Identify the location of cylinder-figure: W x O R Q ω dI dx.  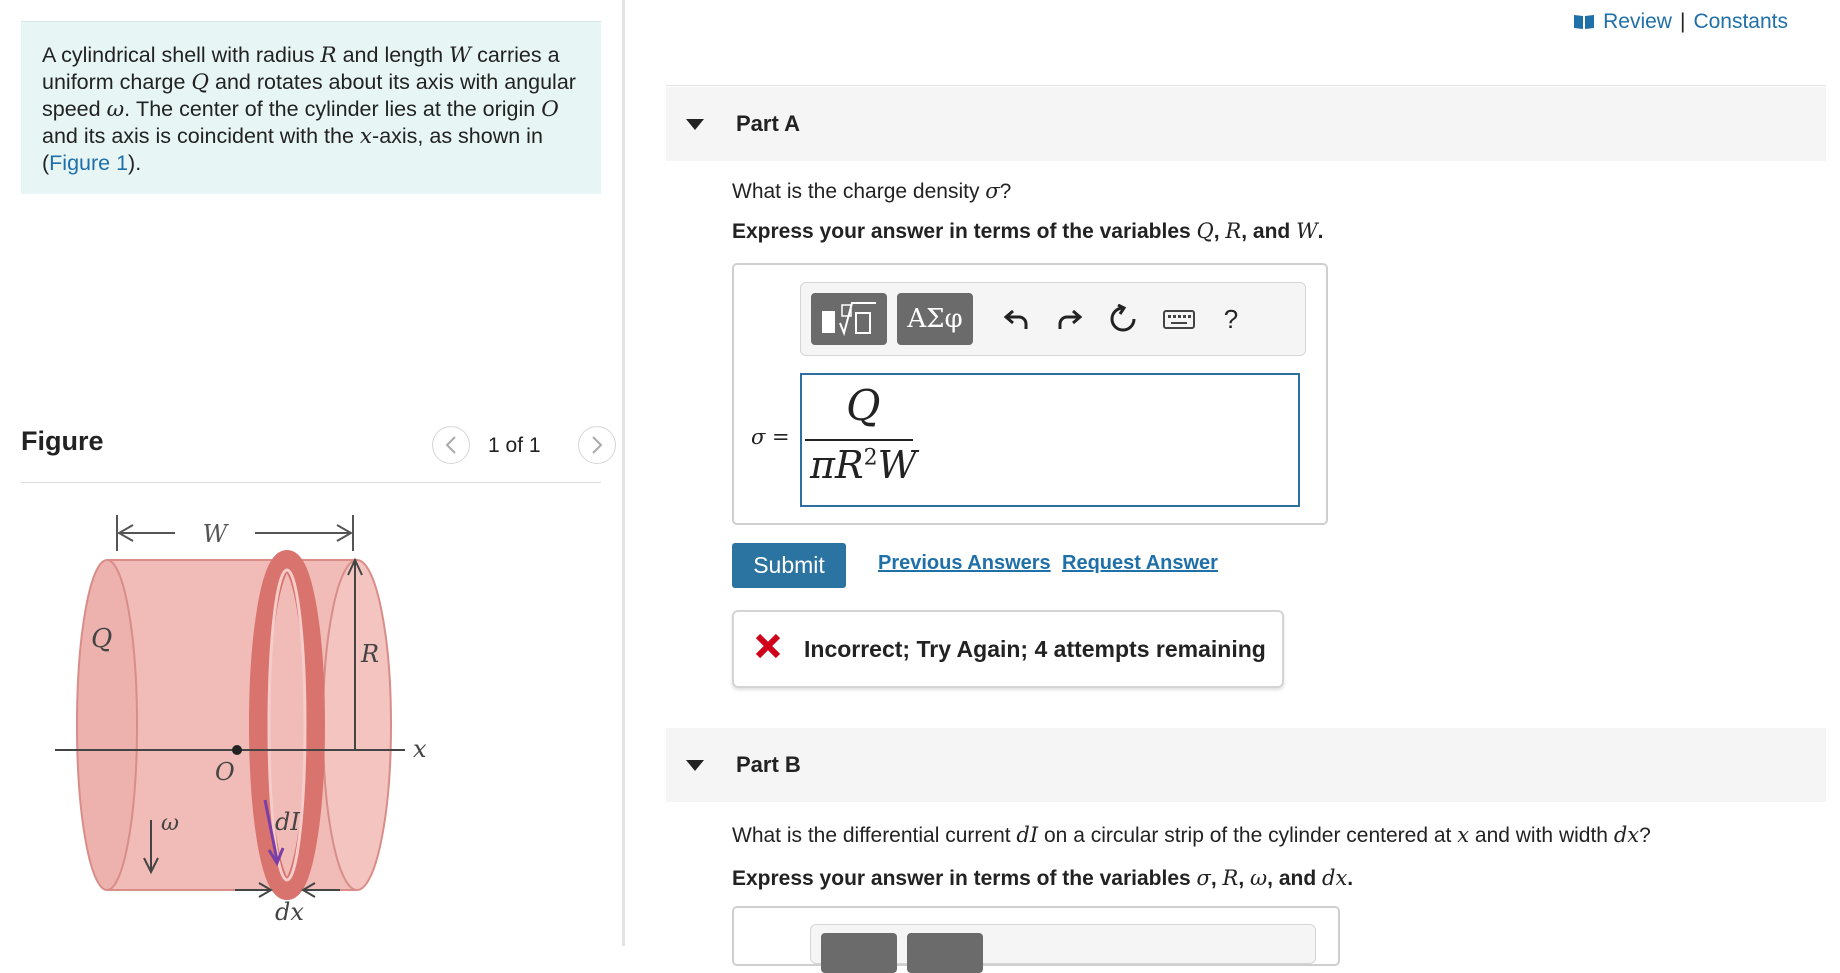
(241, 720).